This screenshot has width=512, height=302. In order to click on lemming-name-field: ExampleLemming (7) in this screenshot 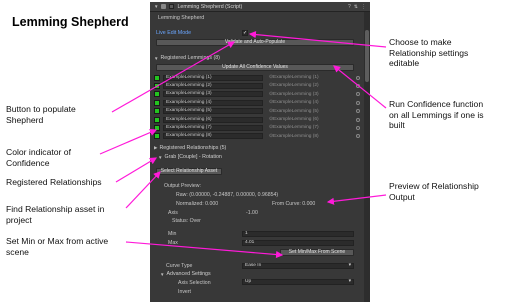, I will do `click(213, 127)`.